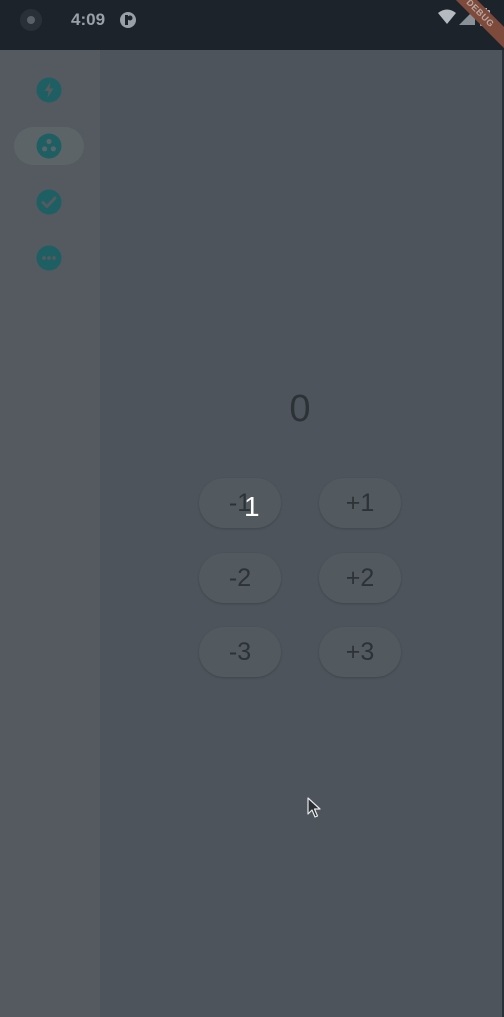 The height and width of the screenshot is (1017, 504). What do you see at coordinates (128, 20) in the screenshot?
I see `notification-icon` at bounding box center [128, 20].